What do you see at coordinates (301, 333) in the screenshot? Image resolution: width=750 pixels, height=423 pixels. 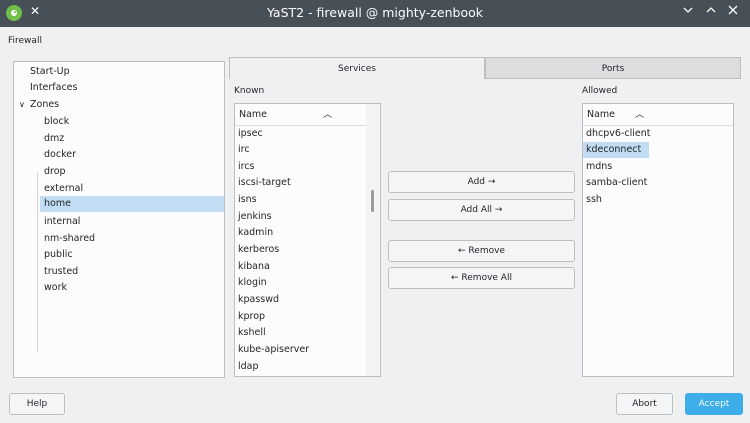 I see `list-item: kshell` at bounding box center [301, 333].